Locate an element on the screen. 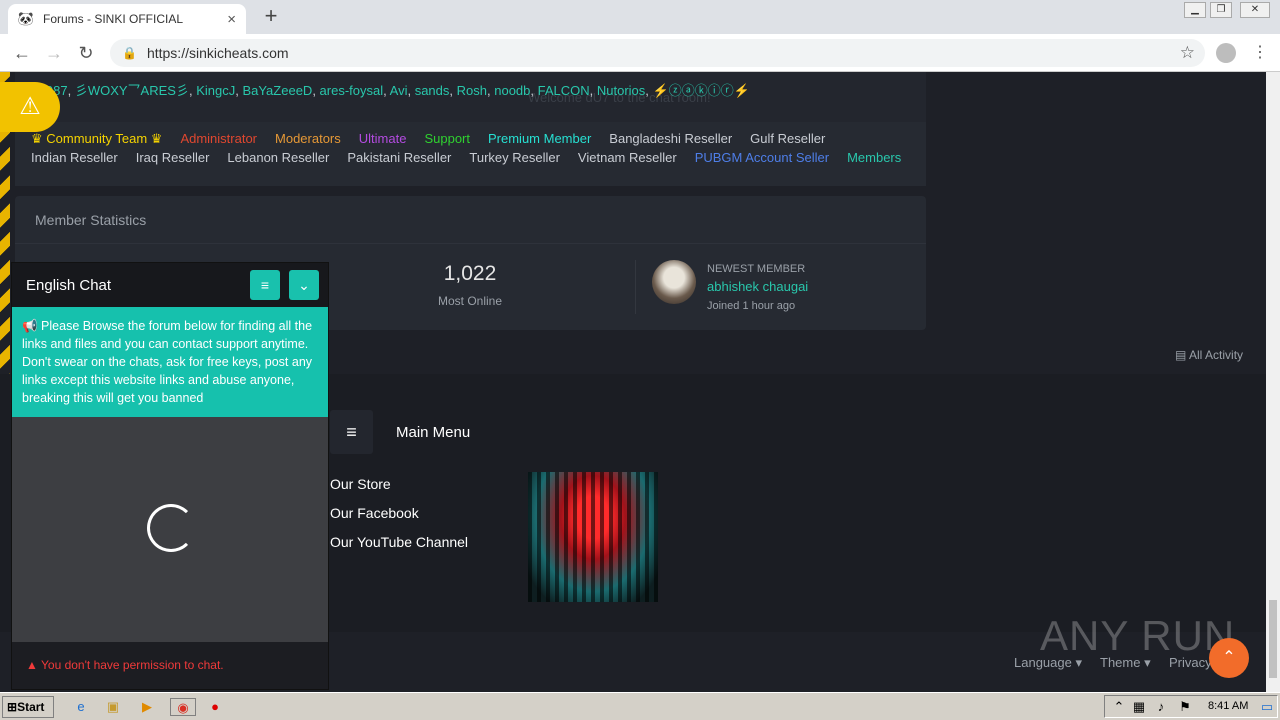  ie-icon: e is located at coordinates (81, 707).